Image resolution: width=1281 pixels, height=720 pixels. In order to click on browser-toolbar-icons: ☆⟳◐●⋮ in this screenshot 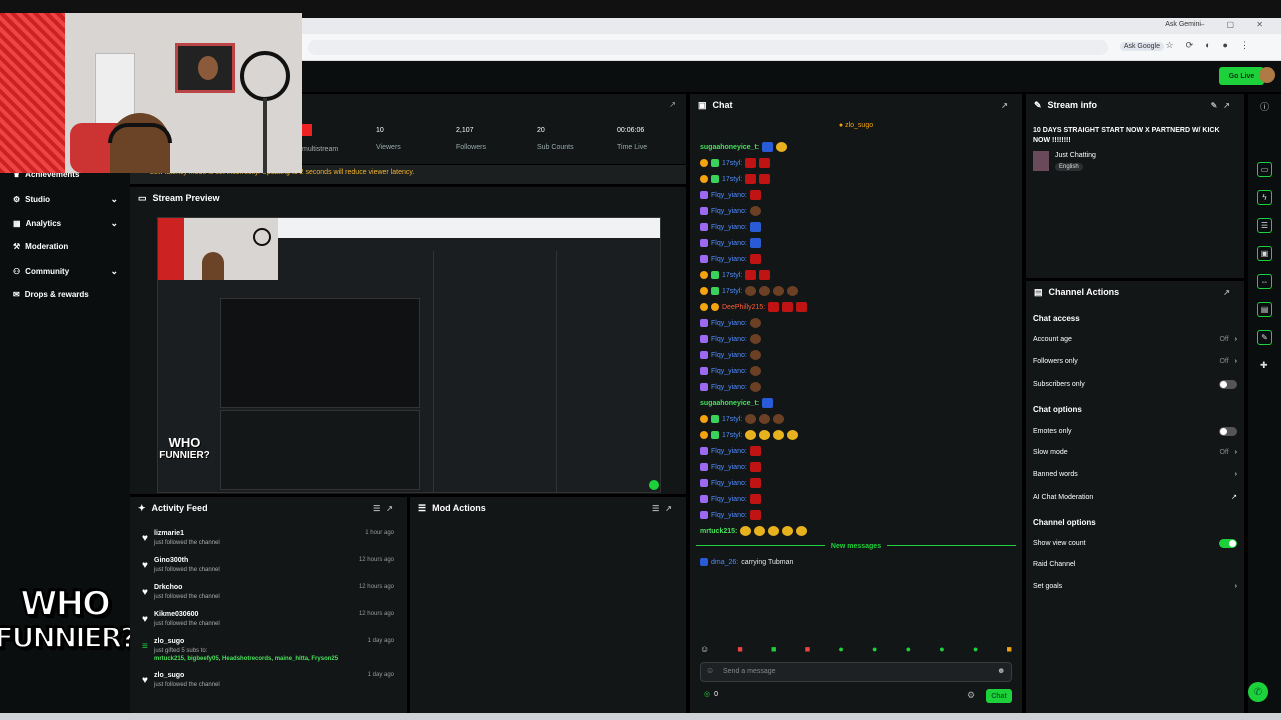, I will do `click(1213, 45)`.